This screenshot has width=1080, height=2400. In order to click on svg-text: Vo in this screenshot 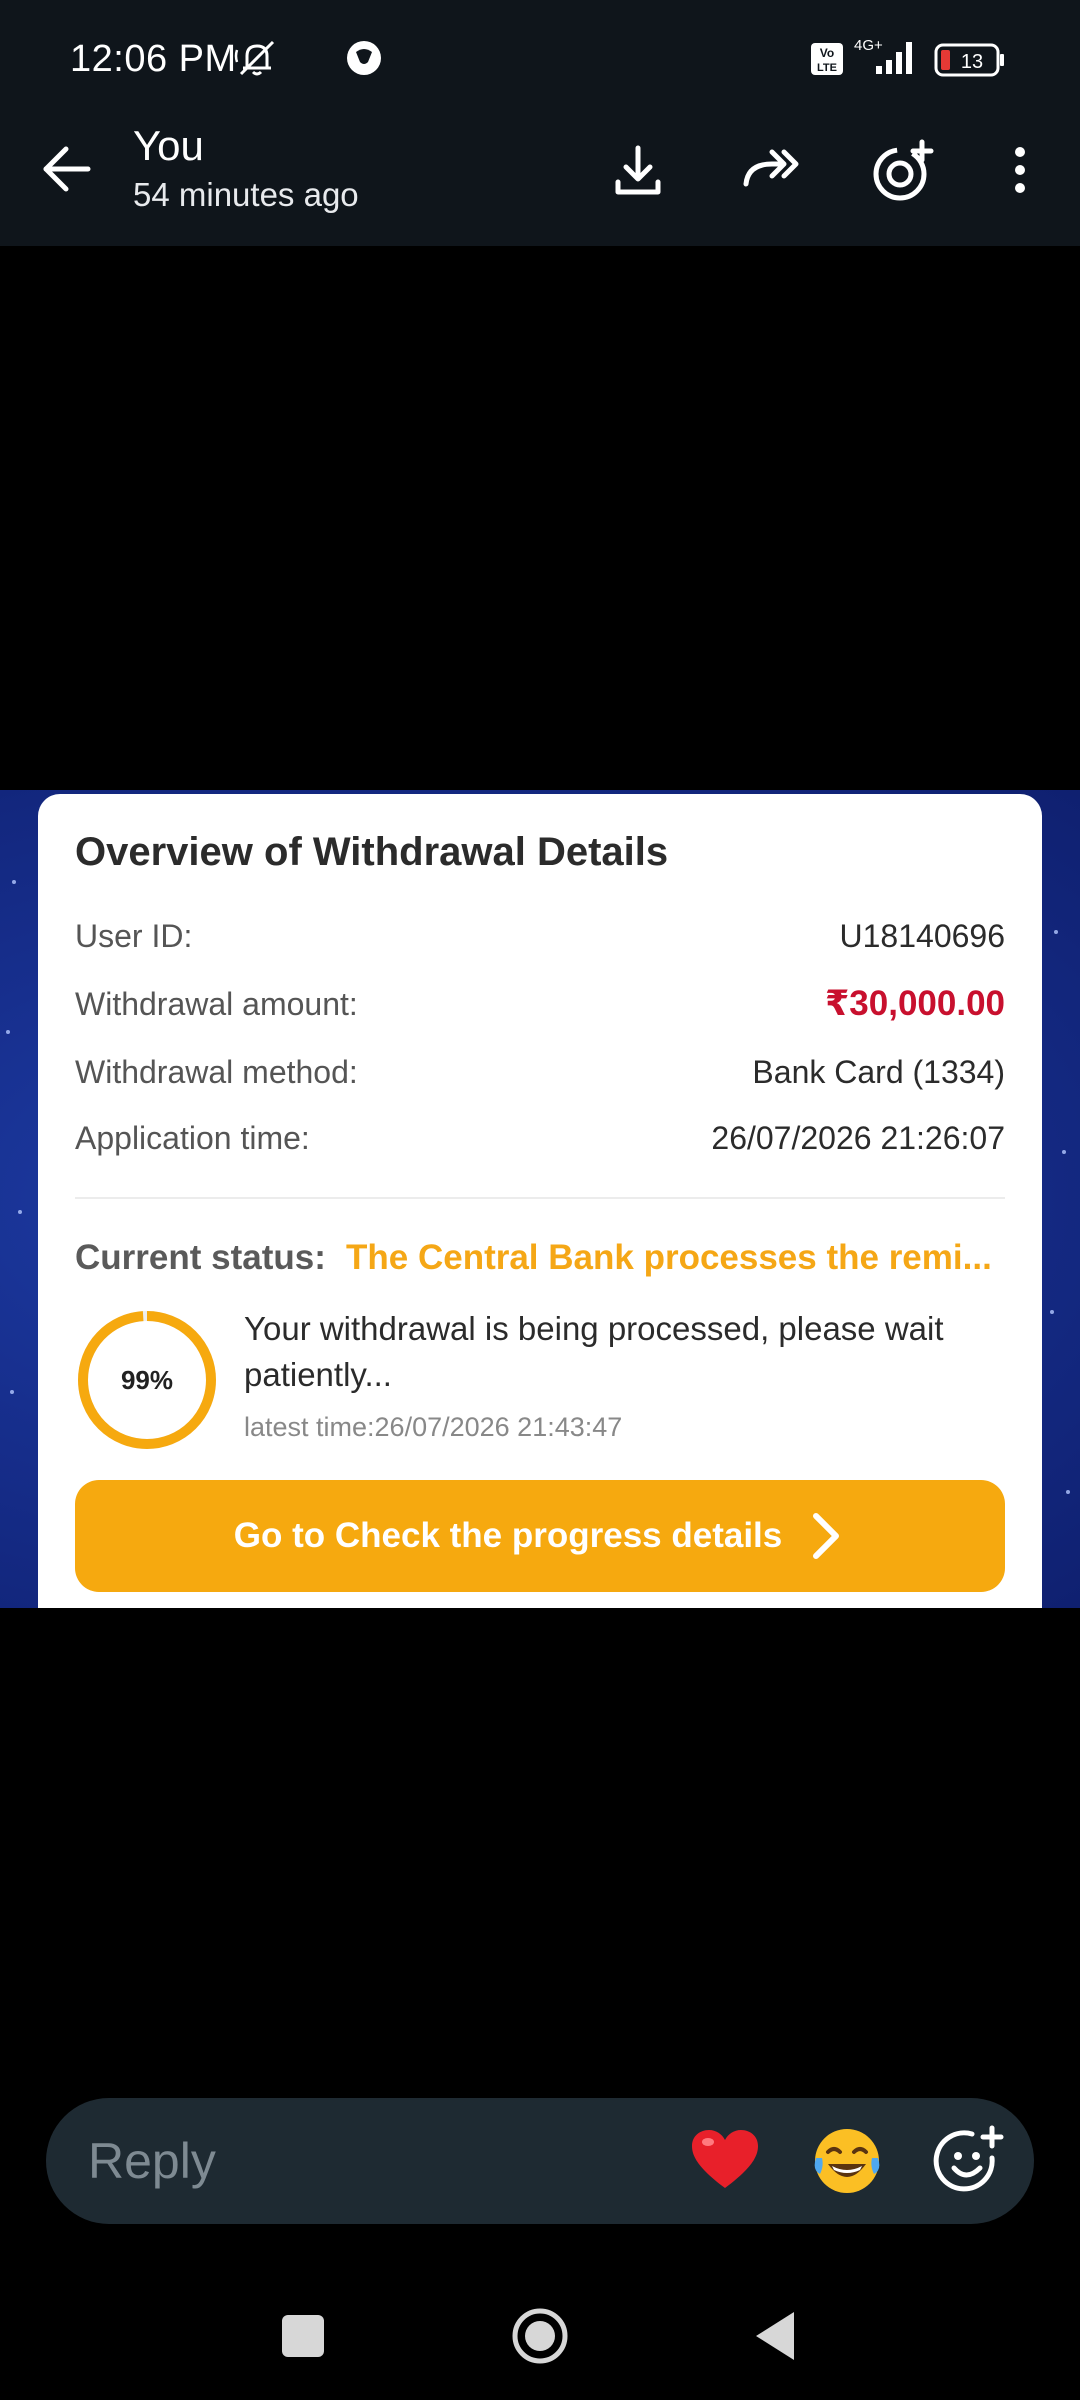, I will do `click(827, 53)`.